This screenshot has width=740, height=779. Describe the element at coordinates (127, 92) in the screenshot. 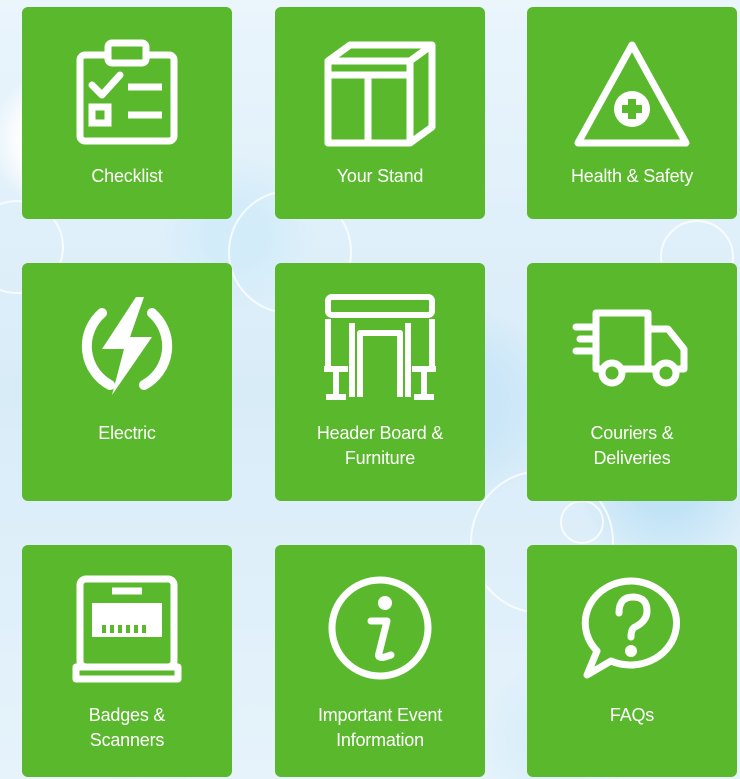

I see `checklist-icon` at that location.